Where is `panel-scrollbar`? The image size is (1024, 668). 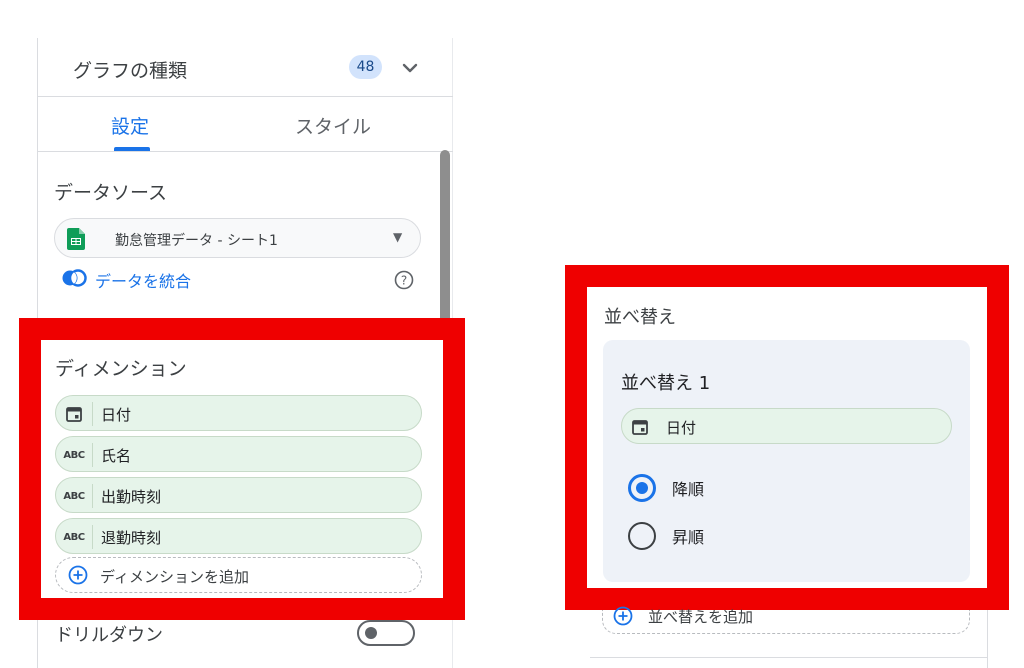
panel-scrollbar is located at coordinates (445, 245).